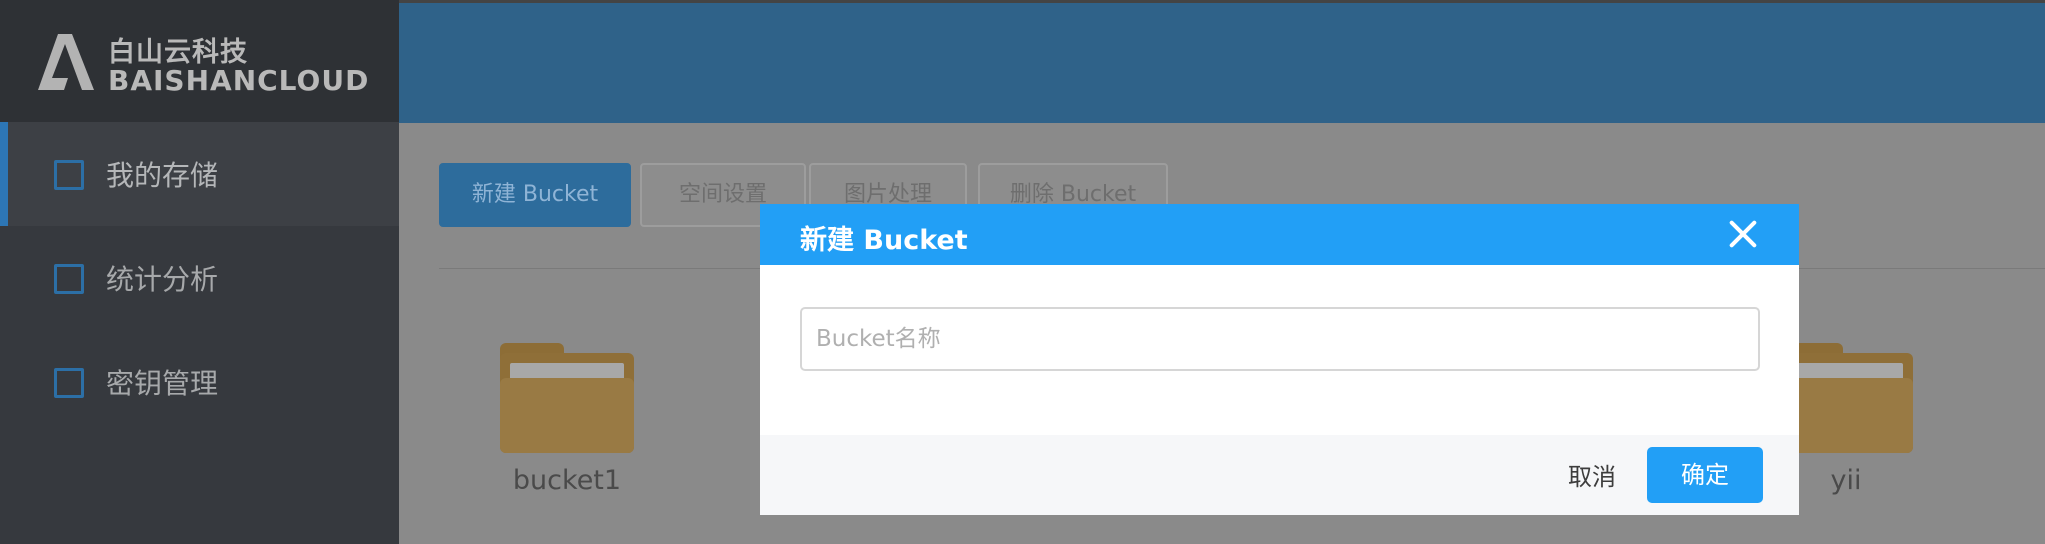 The image size is (2045, 544). Describe the element at coordinates (1279, 475) in the screenshot. I see `dialog-footer: 取消 确定` at that location.